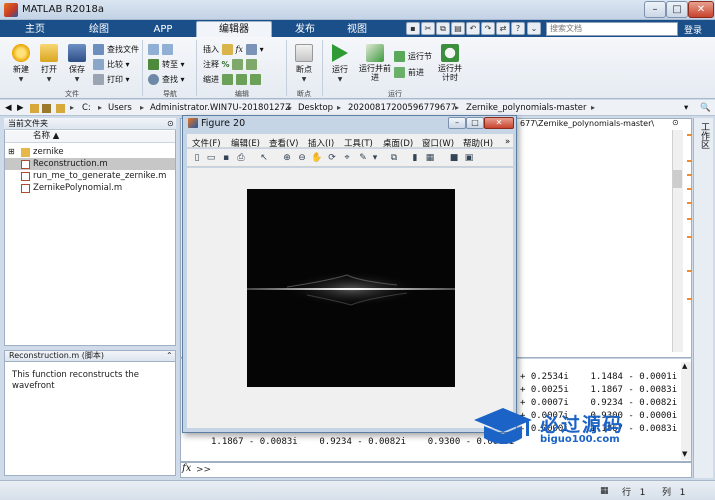  I want to click on save-figure-icon: ▪, so click(226, 158).